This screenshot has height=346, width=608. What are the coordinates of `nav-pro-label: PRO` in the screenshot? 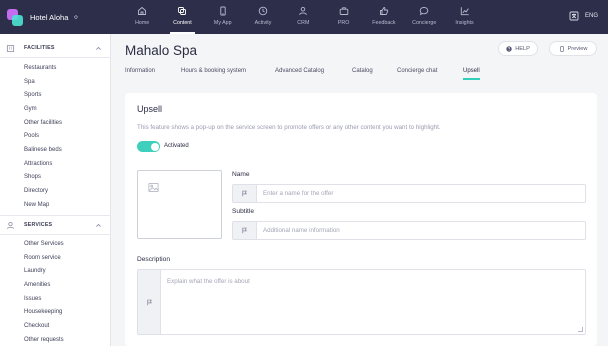 It's located at (343, 23).